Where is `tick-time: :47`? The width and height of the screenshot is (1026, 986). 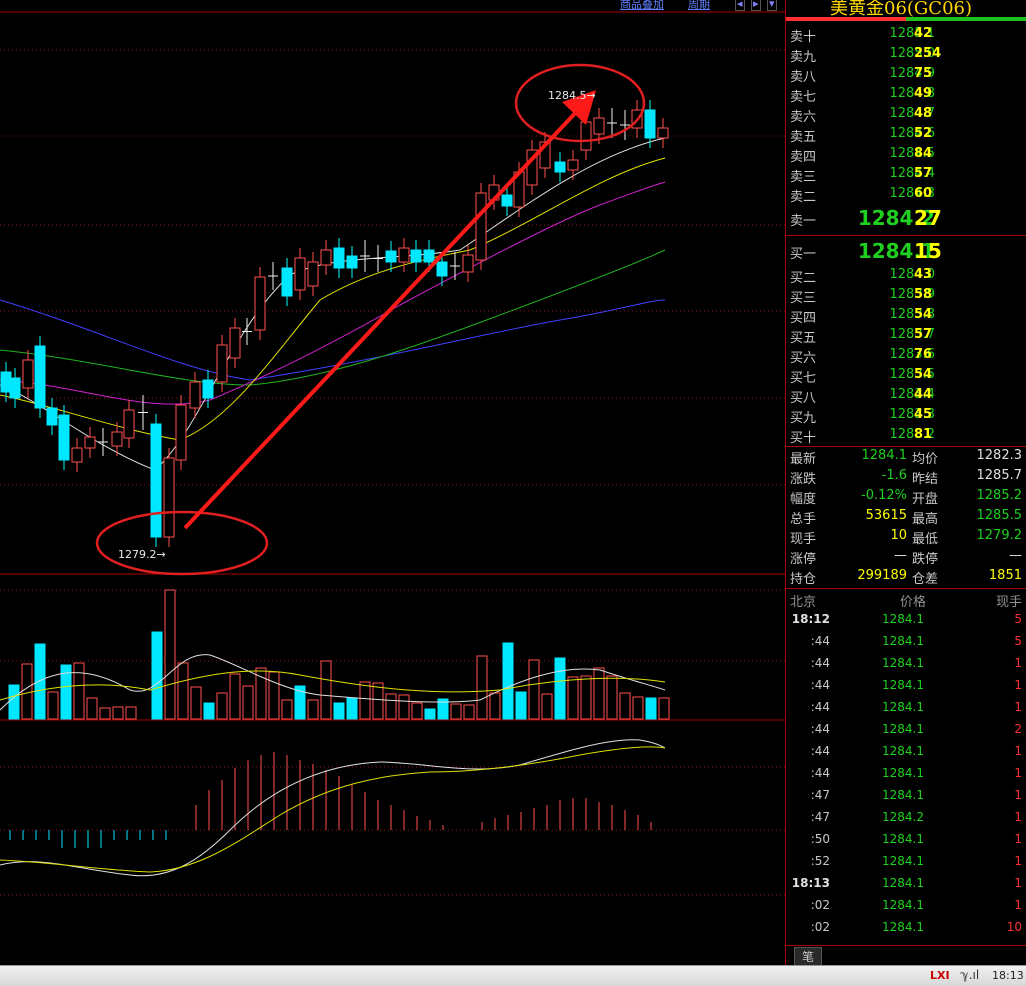 tick-time: :47 is located at coordinates (820, 795).